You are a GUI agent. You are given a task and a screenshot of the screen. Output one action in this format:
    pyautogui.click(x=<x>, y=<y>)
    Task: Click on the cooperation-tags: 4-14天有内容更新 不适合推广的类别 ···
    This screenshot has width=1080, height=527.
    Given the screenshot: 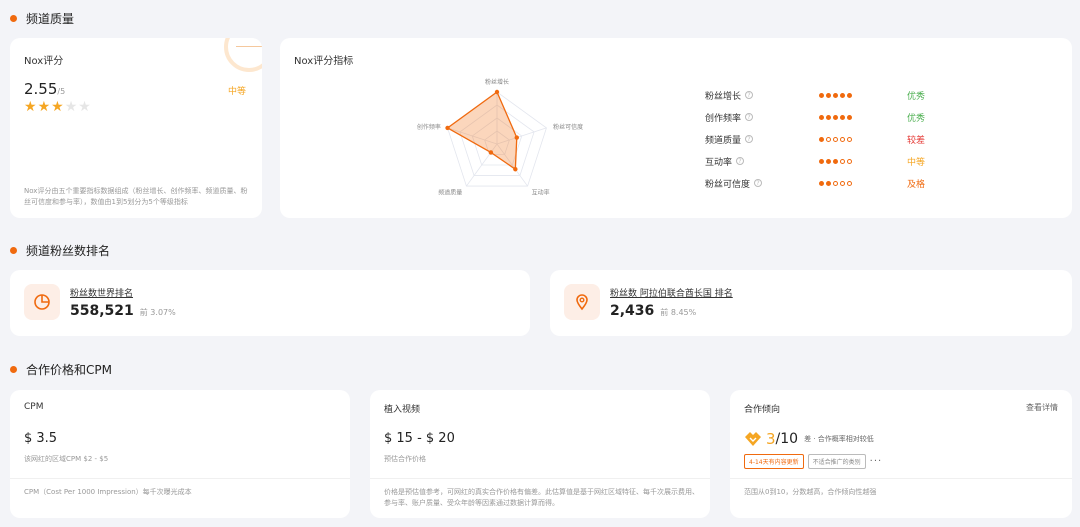 What is the action you would take?
    pyautogui.click(x=813, y=461)
    